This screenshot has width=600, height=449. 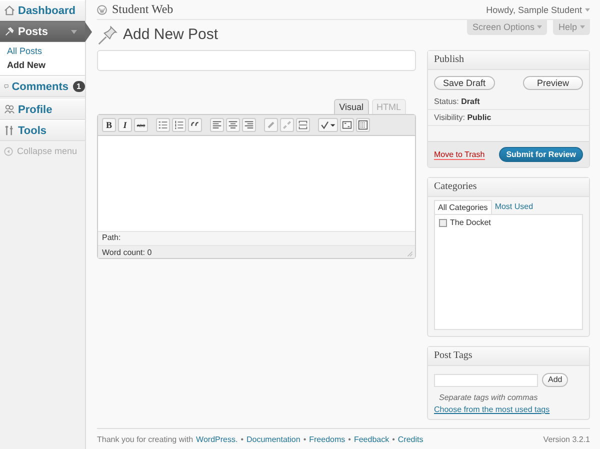 I want to click on numbered-list-icon, so click(x=179, y=125).